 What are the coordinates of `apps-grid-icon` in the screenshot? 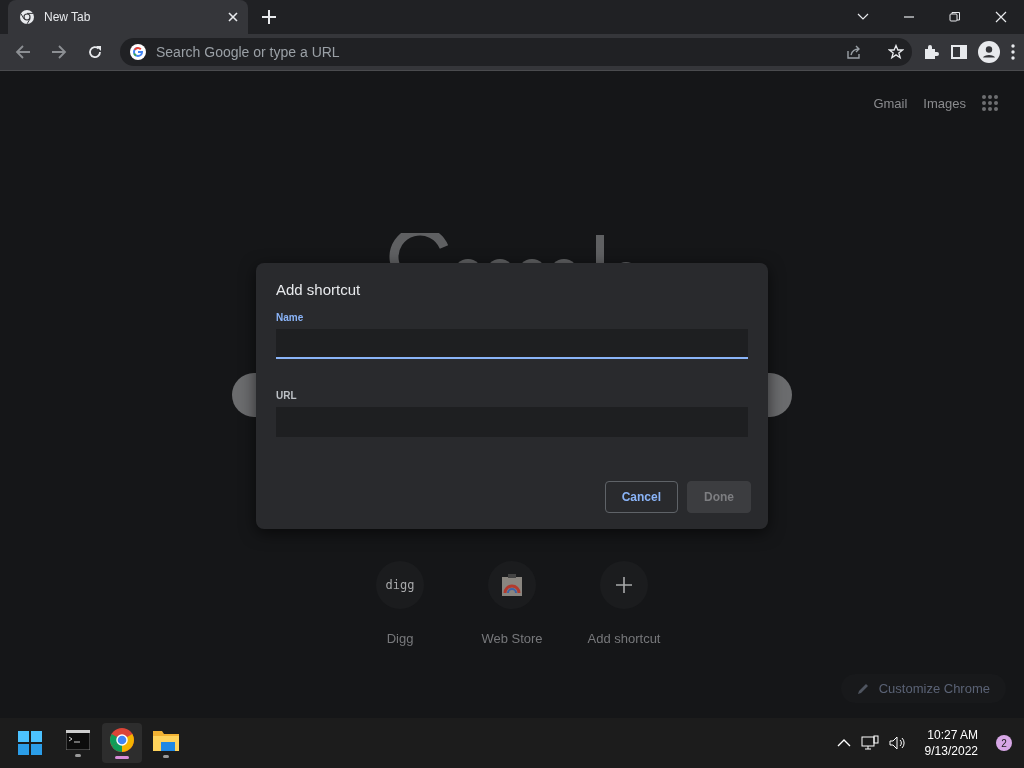 It's located at (990, 103).